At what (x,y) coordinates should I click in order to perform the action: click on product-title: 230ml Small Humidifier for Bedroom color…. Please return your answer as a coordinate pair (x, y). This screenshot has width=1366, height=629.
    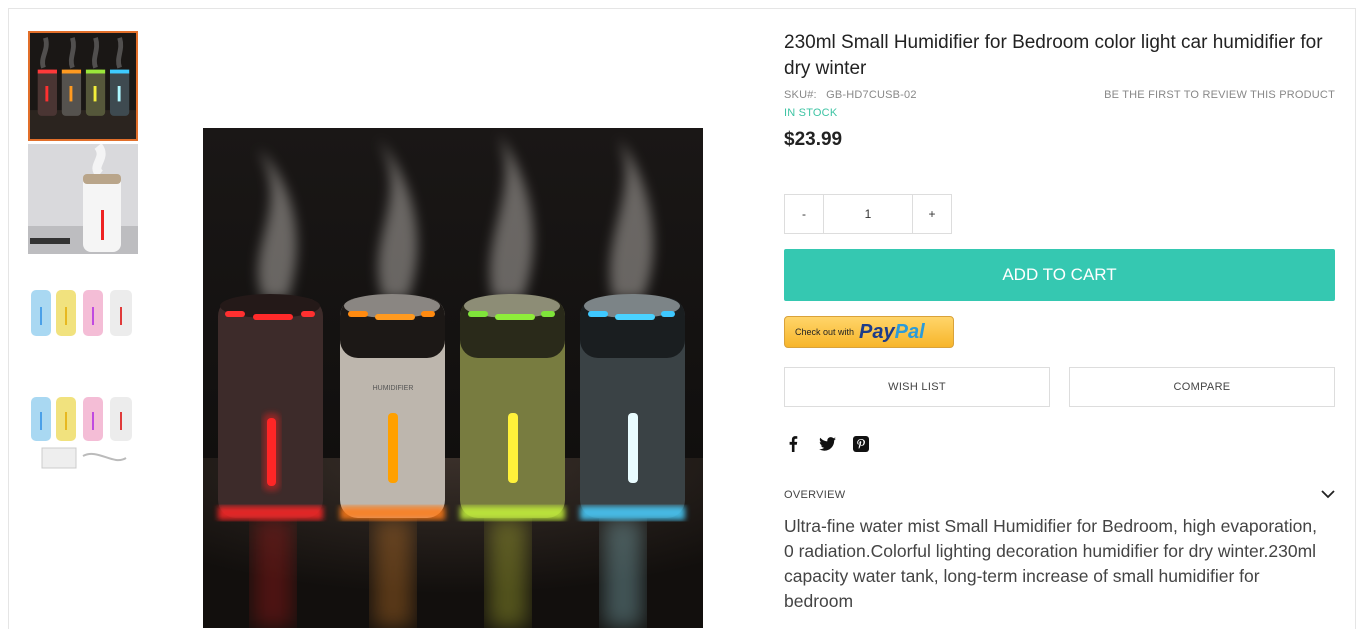
    Looking at the image, I should click on (1053, 55).